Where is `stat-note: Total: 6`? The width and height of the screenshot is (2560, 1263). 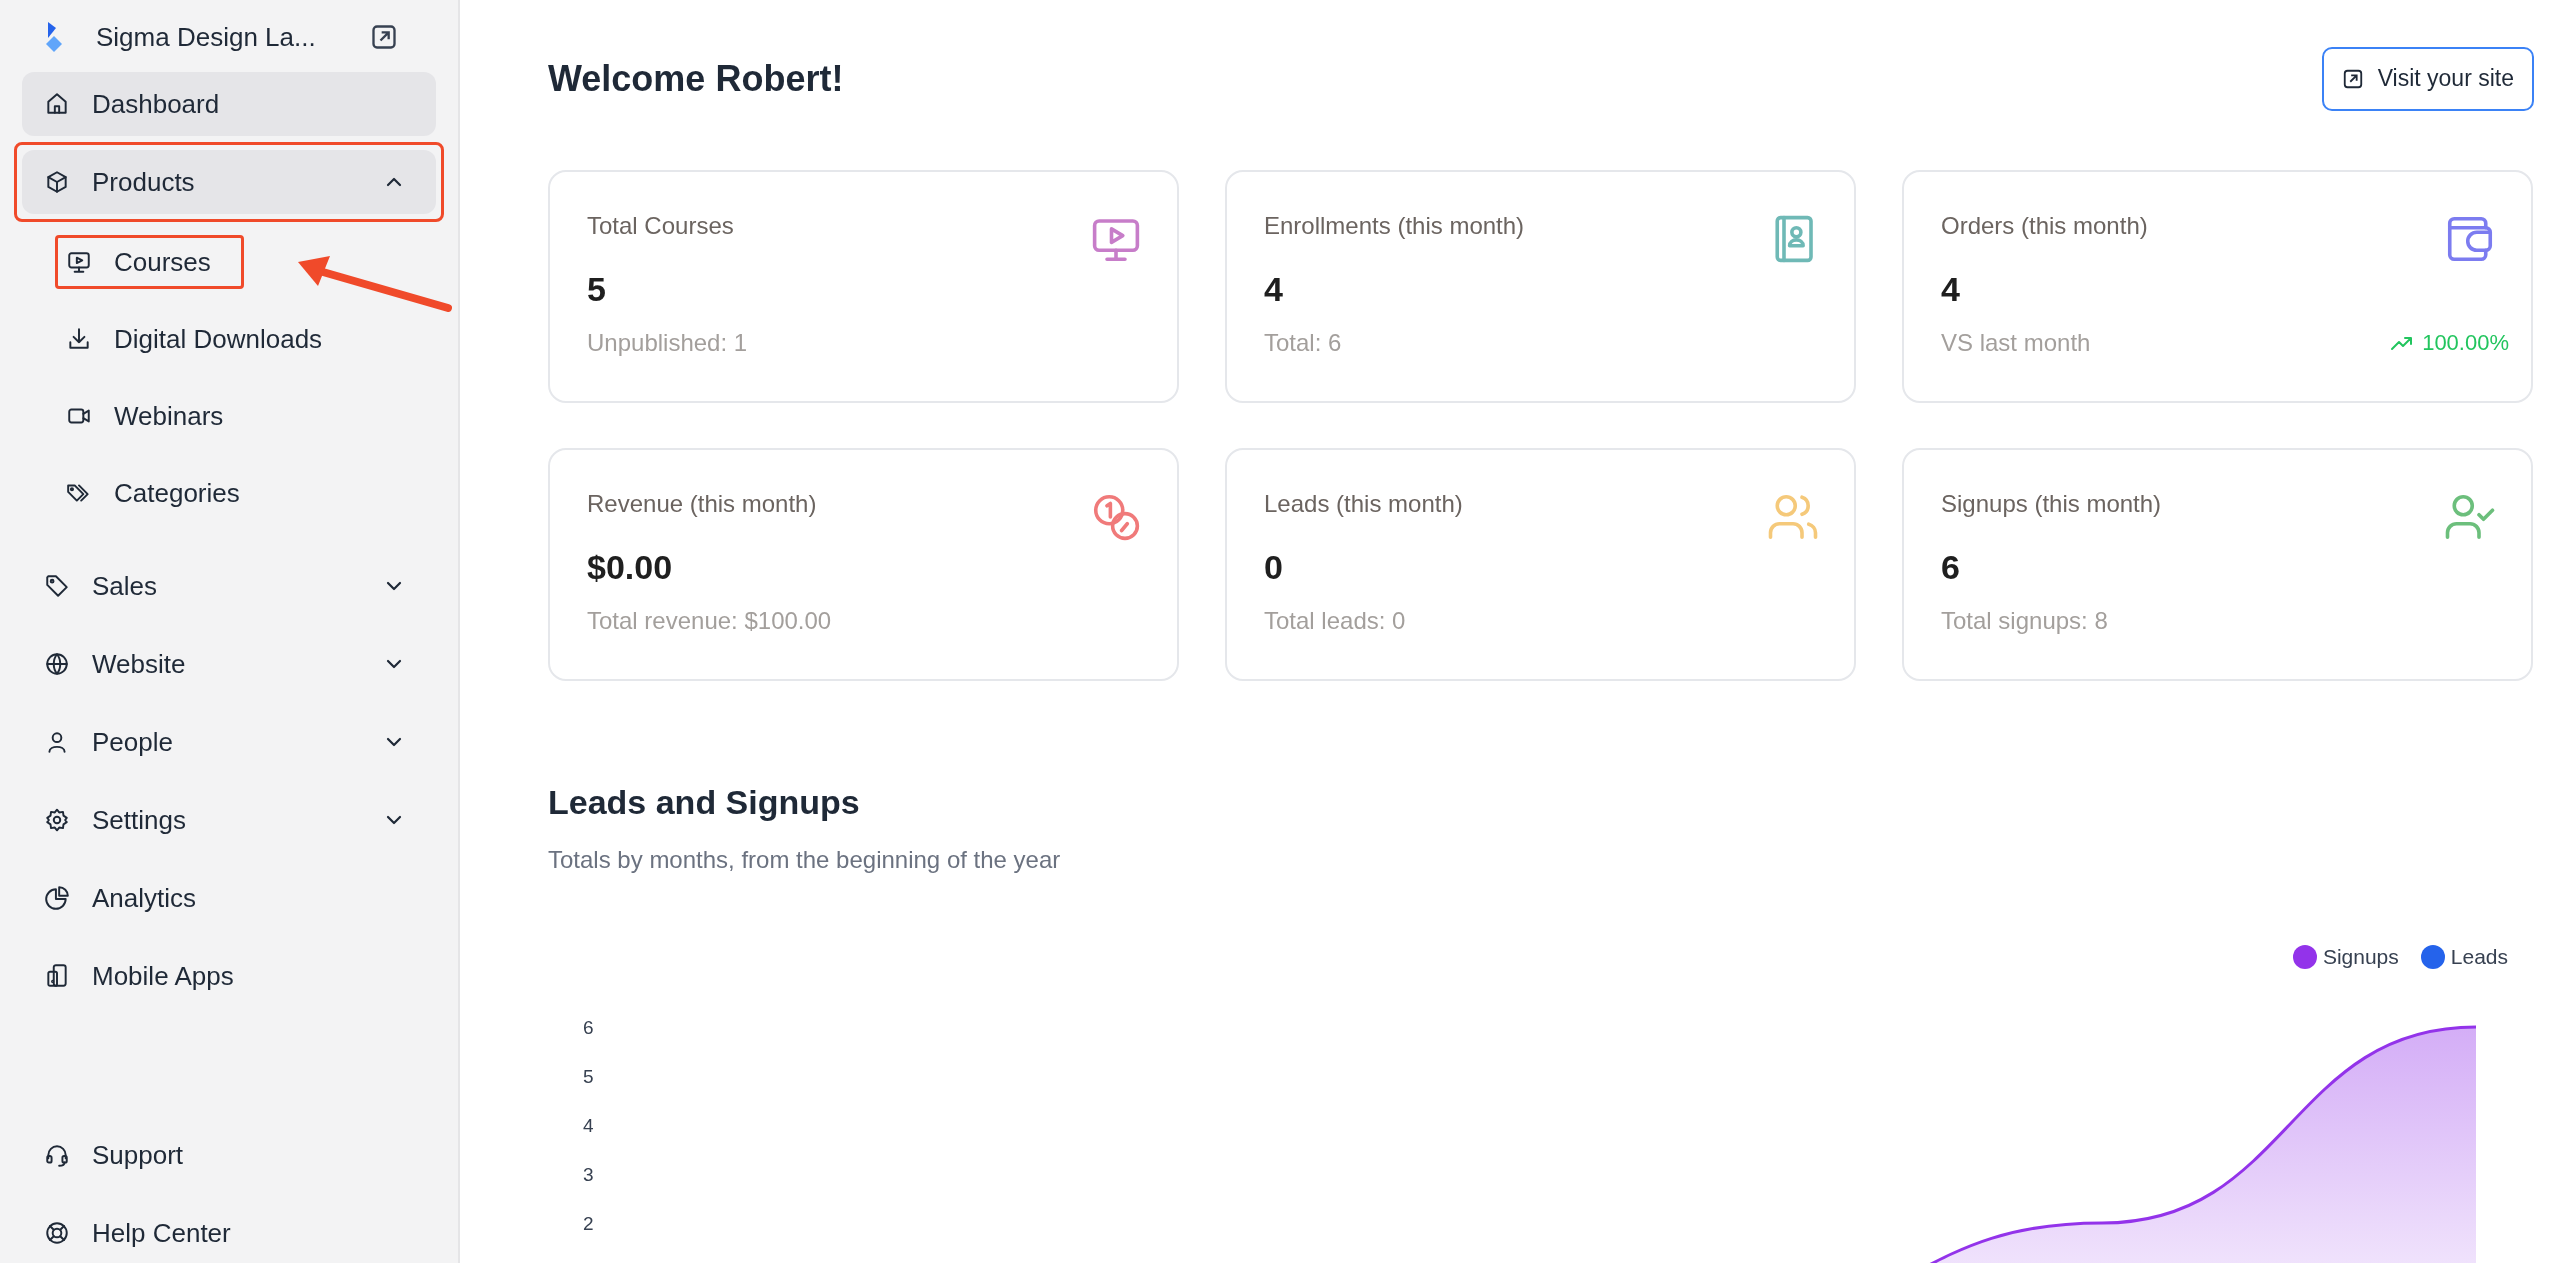 stat-note: Total: 6 is located at coordinates (1303, 343).